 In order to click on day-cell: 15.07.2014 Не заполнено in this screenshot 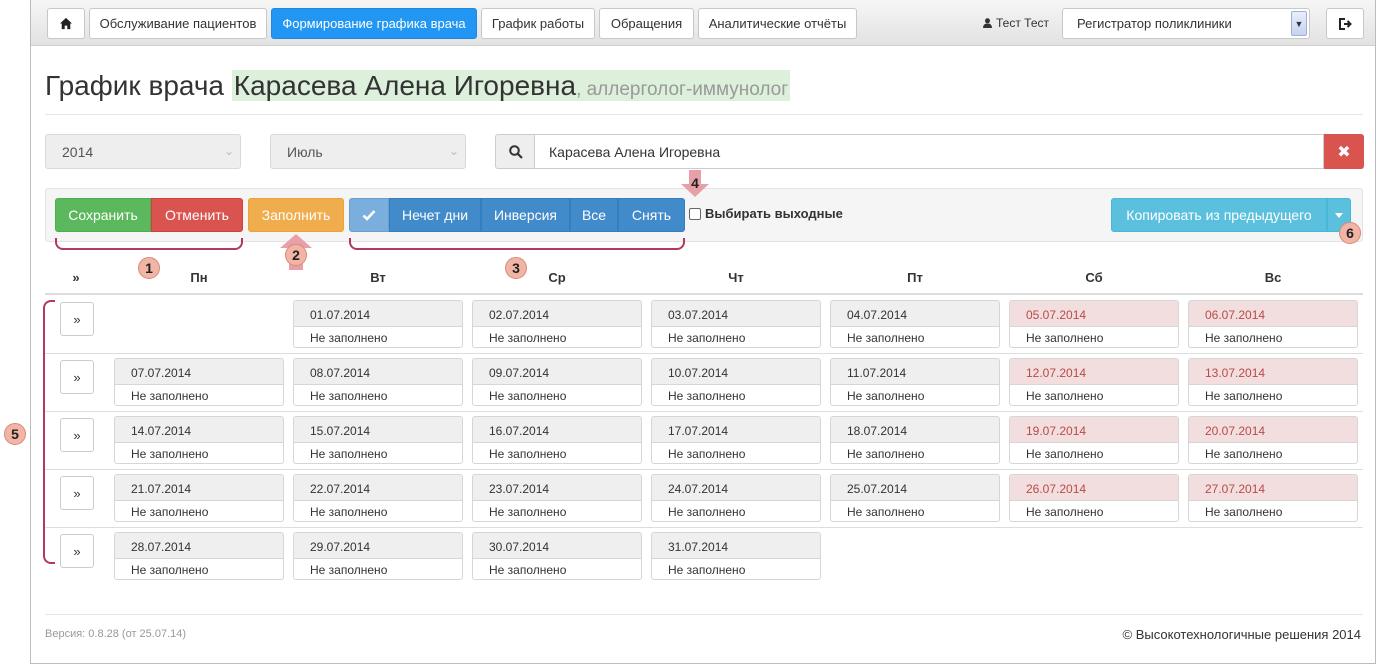, I will do `click(378, 440)`.